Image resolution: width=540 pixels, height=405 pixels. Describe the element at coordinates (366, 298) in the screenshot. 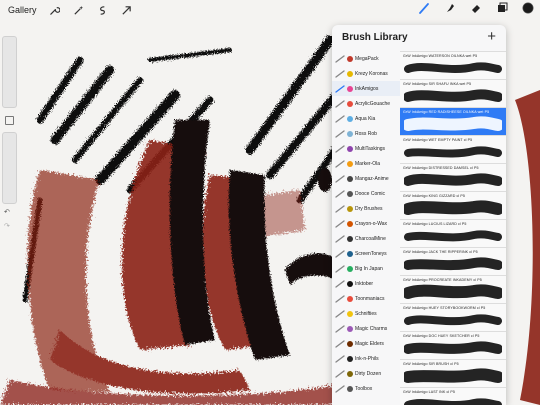

I see `brush-set-item: Toonmaniacs` at that location.